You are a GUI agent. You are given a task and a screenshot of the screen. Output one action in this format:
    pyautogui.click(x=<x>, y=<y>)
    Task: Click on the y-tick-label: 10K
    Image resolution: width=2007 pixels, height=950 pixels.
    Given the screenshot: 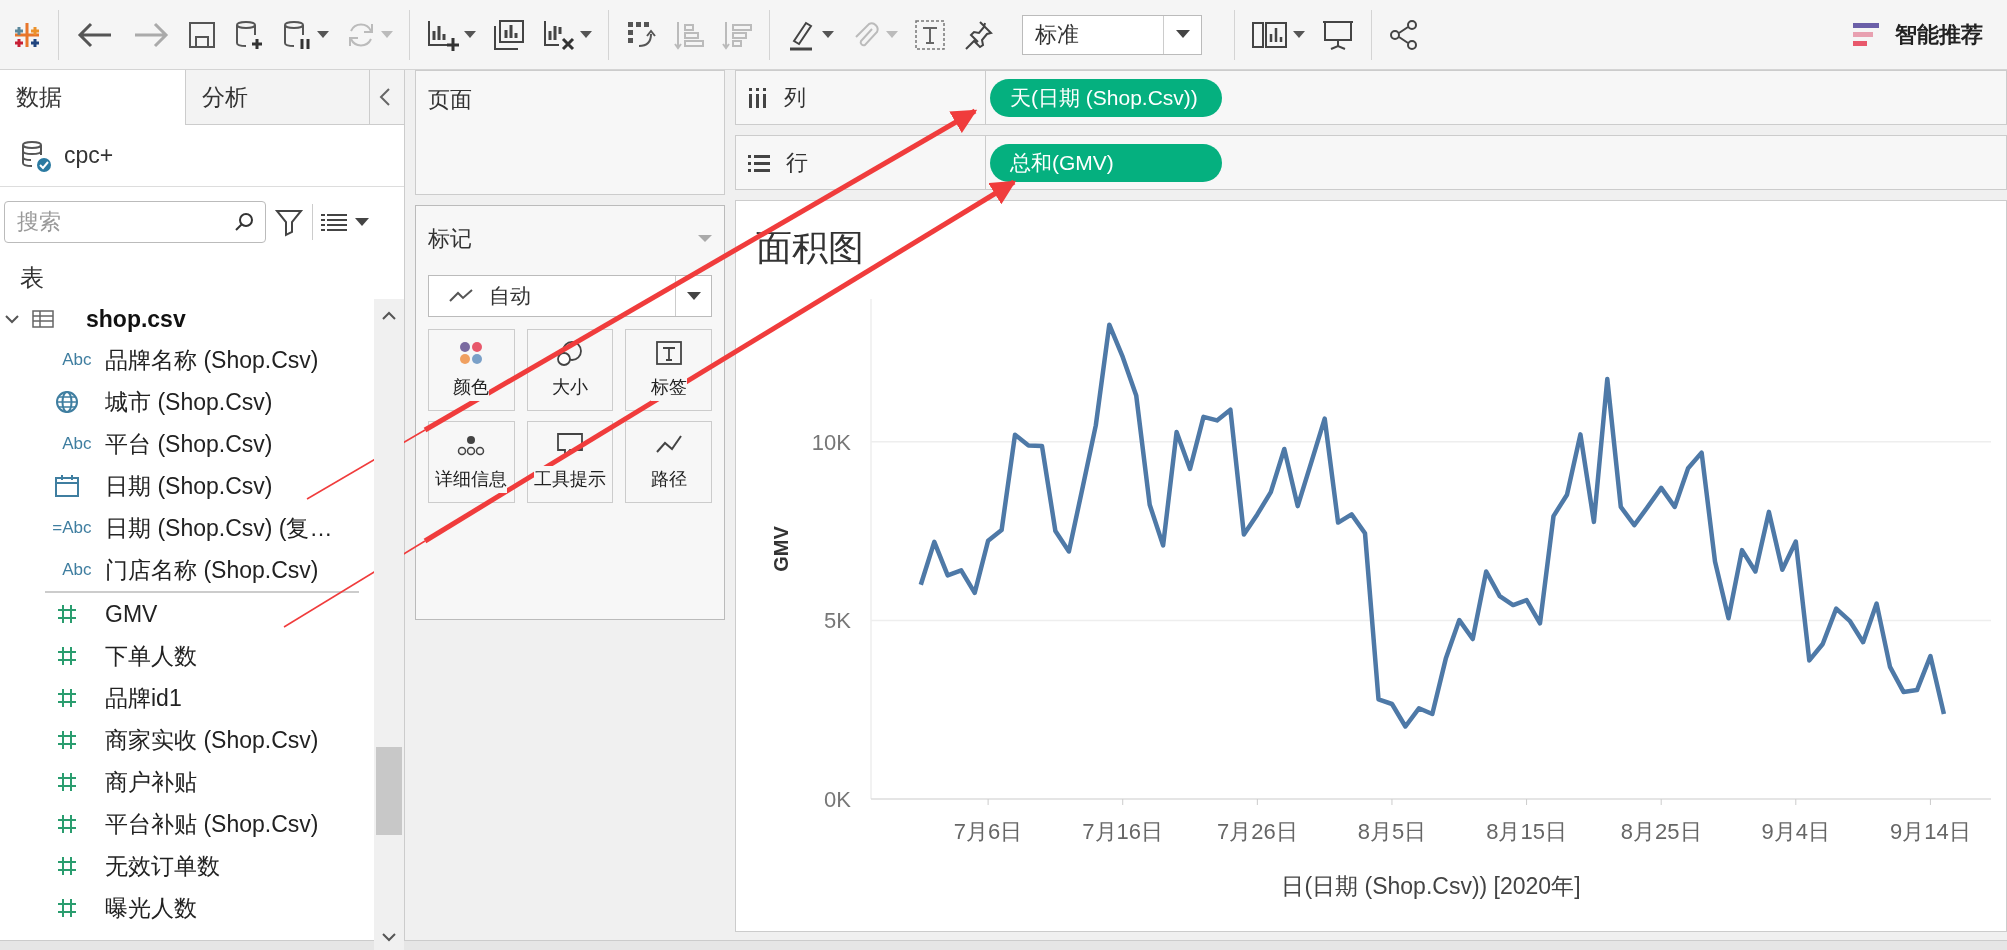 What is the action you would take?
    pyautogui.click(x=831, y=442)
    